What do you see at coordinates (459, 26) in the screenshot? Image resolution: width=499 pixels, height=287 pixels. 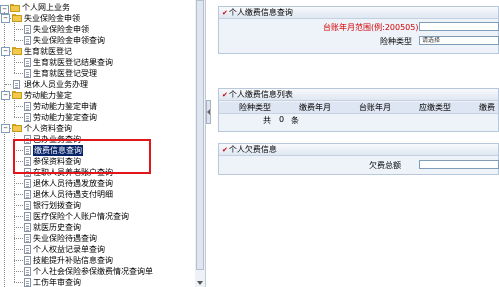 I see `range-input` at bounding box center [459, 26].